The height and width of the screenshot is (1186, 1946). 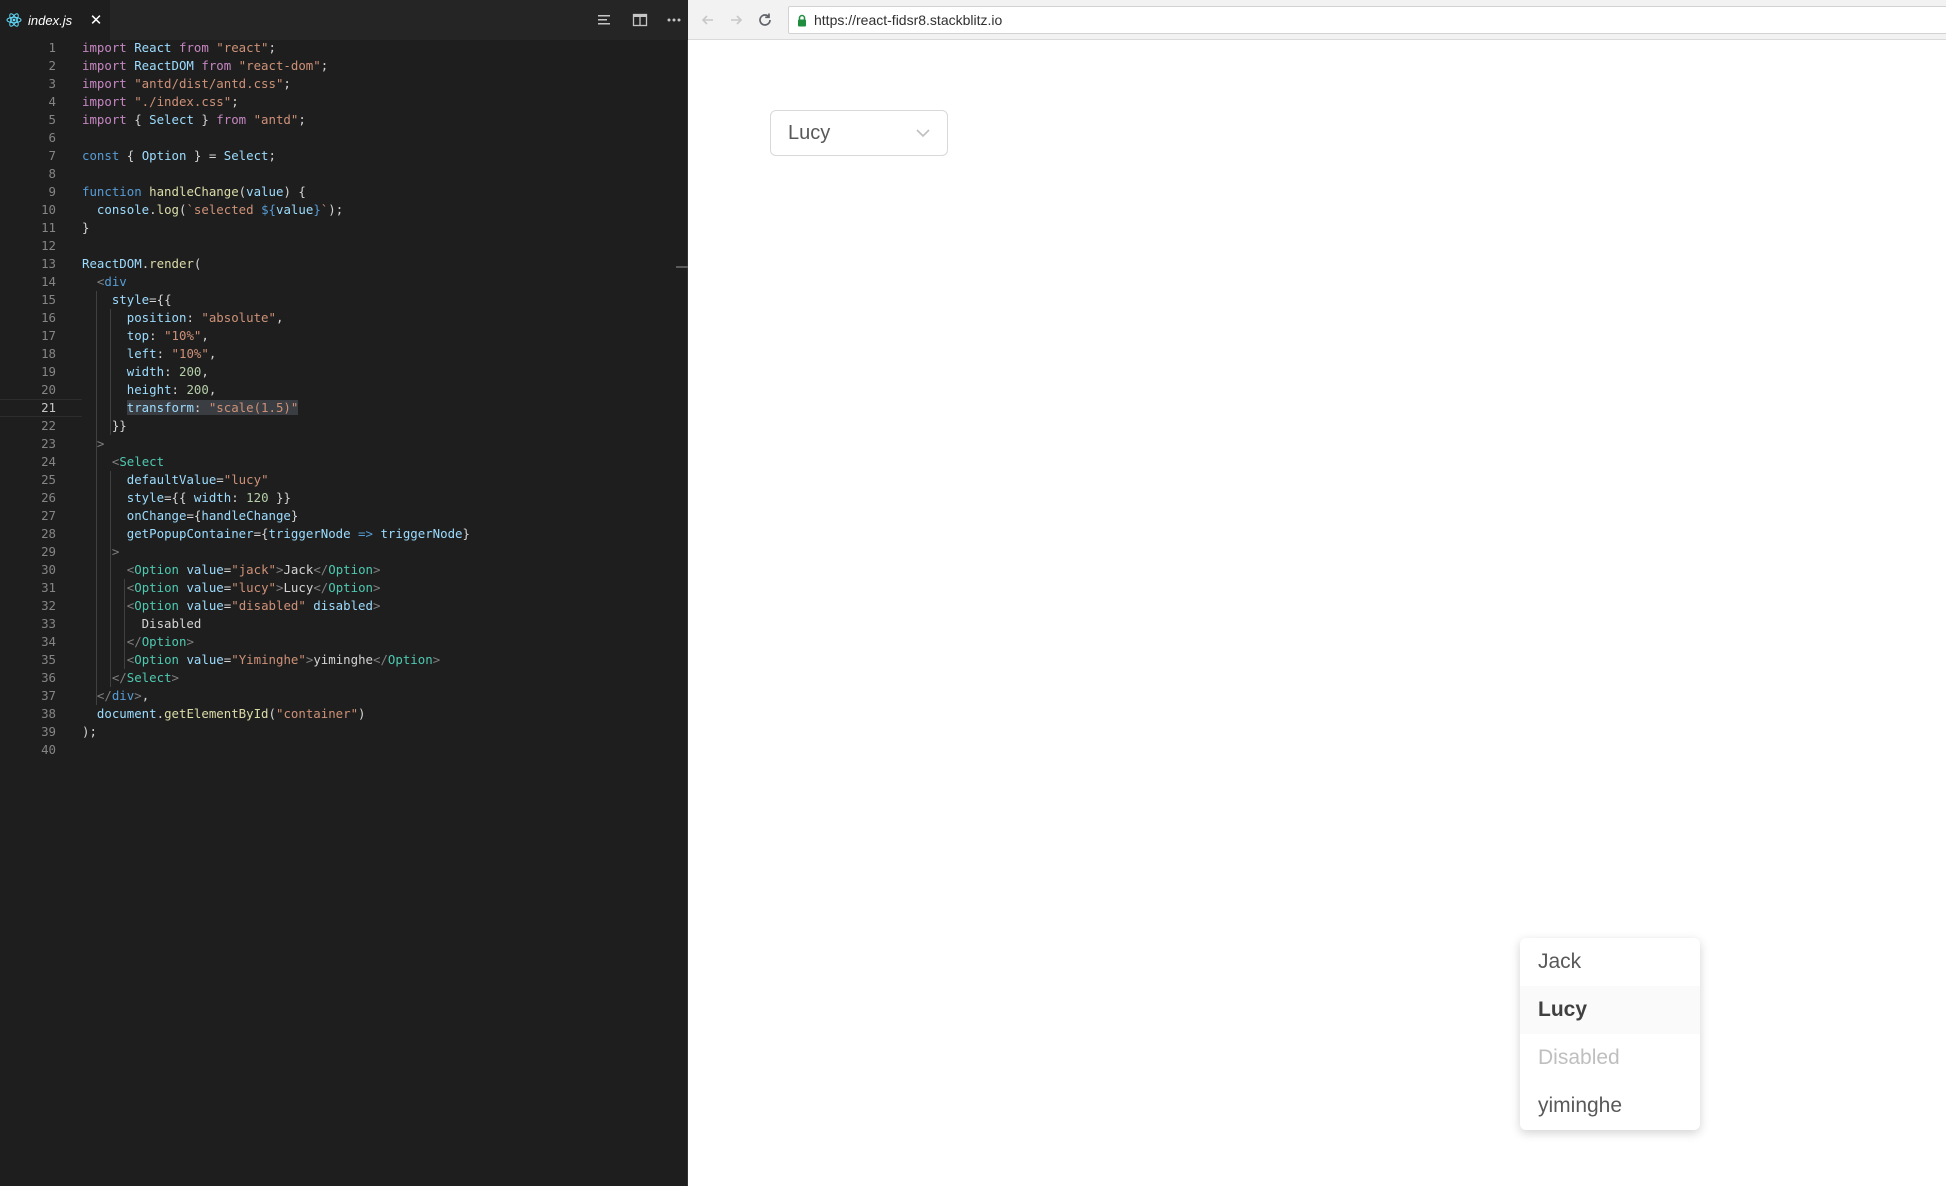 I want to click on code-line: 5 import { Select } from "antd";, so click(x=344, y=120).